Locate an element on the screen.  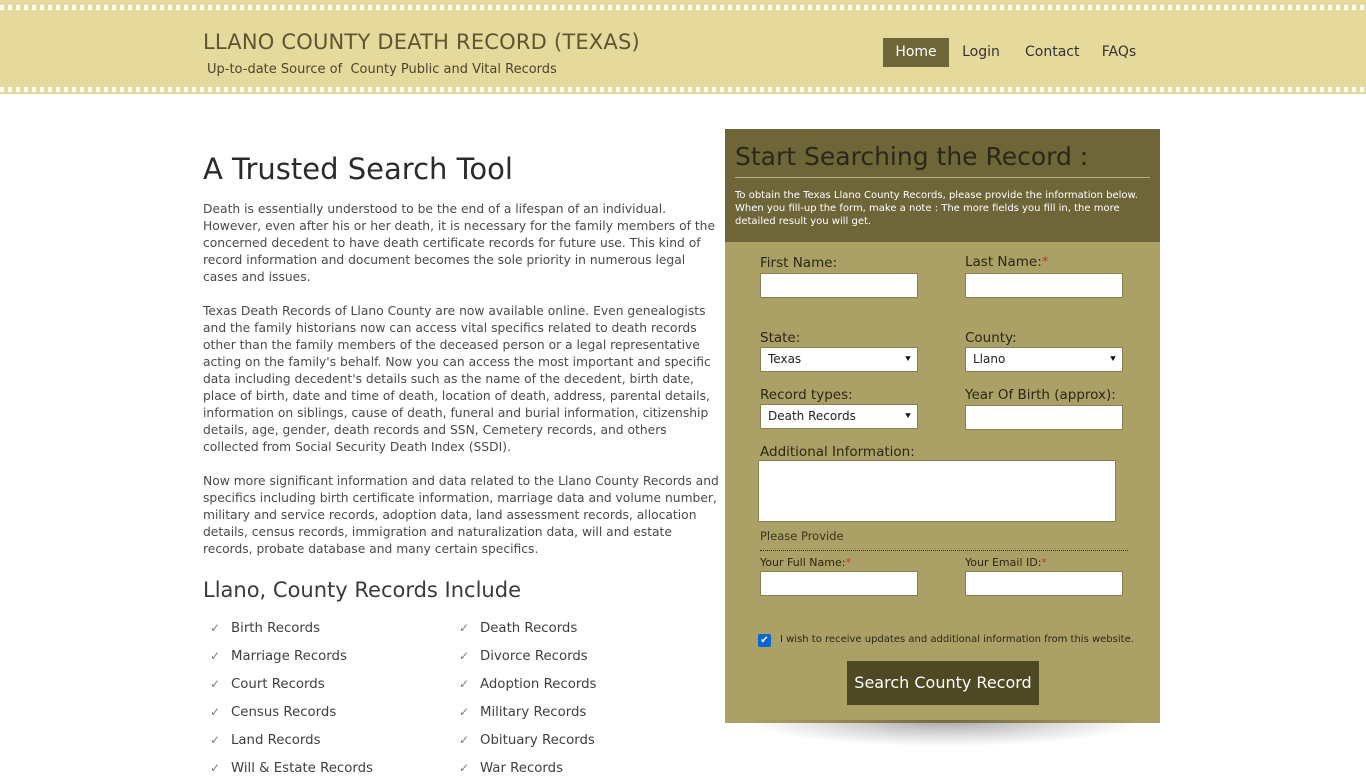
record-item: ✓ Census Records is located at coordinates (273, 712).